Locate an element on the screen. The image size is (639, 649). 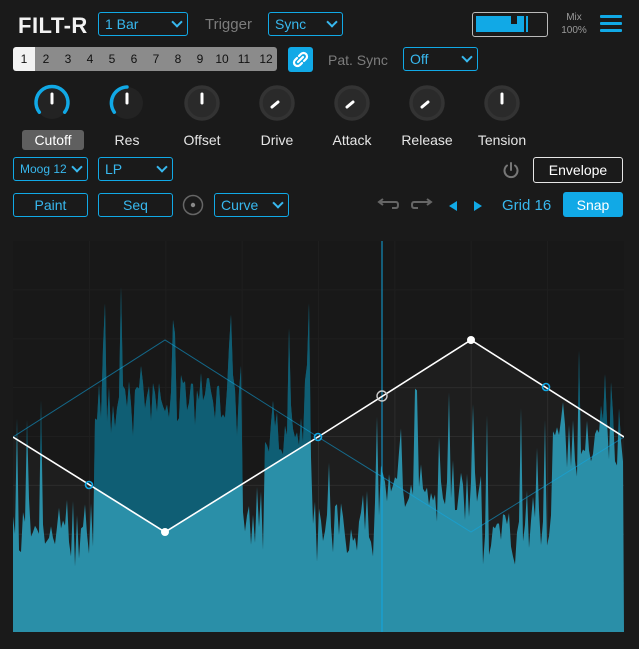
release-label: Release is located at coordinates (427, 140).